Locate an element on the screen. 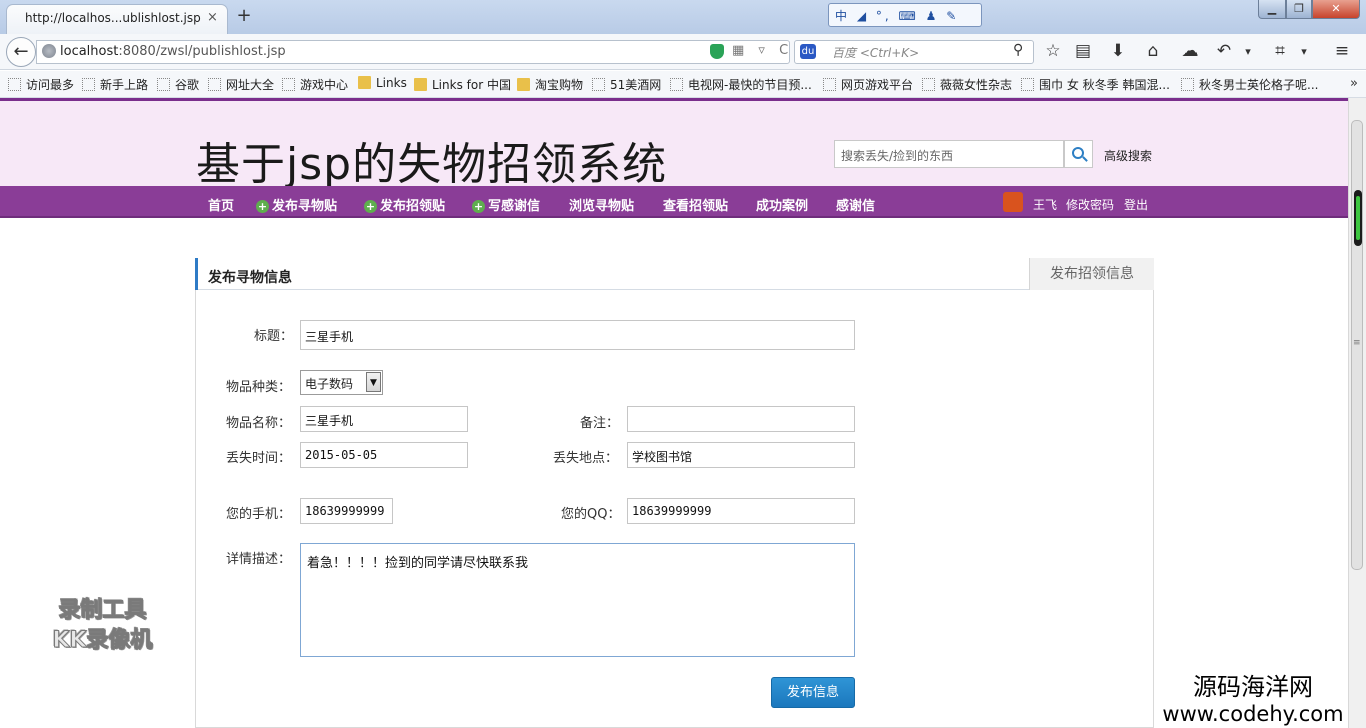 Image resolution: width=1366 pixels, height=728 pixels. bookmark-item: 淘宝购物 is located at coordinates (550, 84).